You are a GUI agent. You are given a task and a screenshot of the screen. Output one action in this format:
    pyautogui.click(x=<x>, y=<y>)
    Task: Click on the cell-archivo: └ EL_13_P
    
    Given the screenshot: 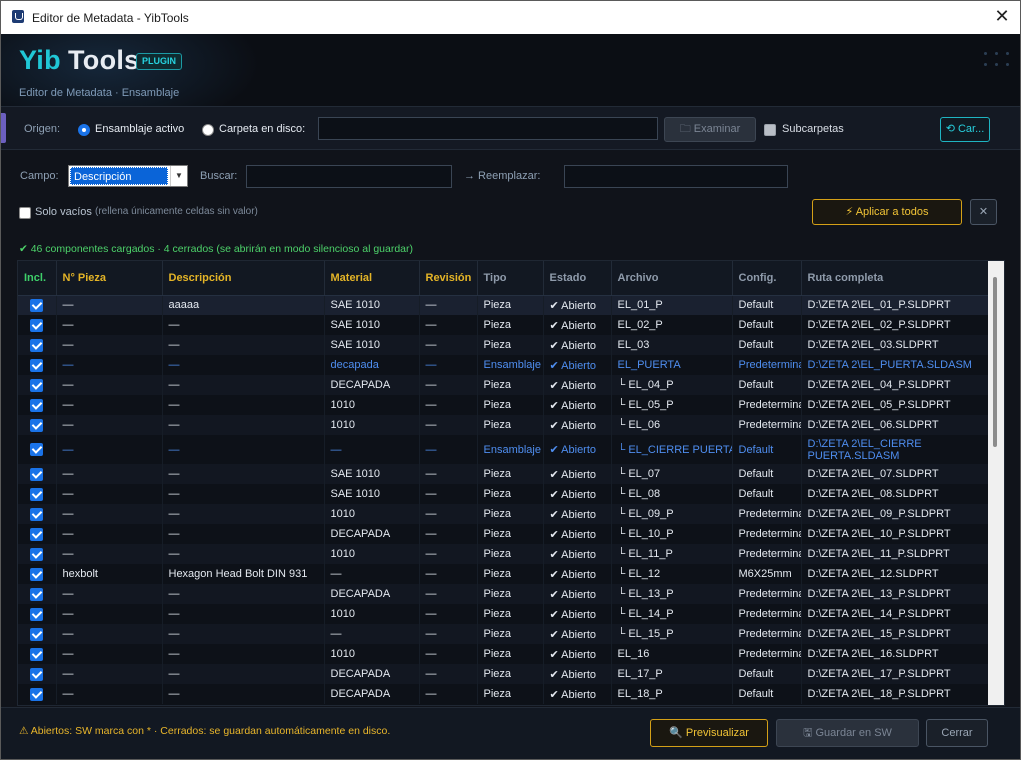 What is the action you would take?
    pyautogui.click(x=672, y=594)
    